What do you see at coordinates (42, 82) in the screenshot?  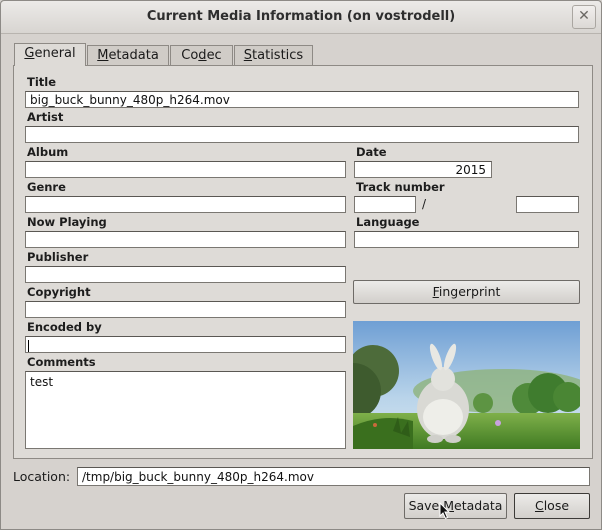 I see `title-label: Title` at bounding box center [42, 82].